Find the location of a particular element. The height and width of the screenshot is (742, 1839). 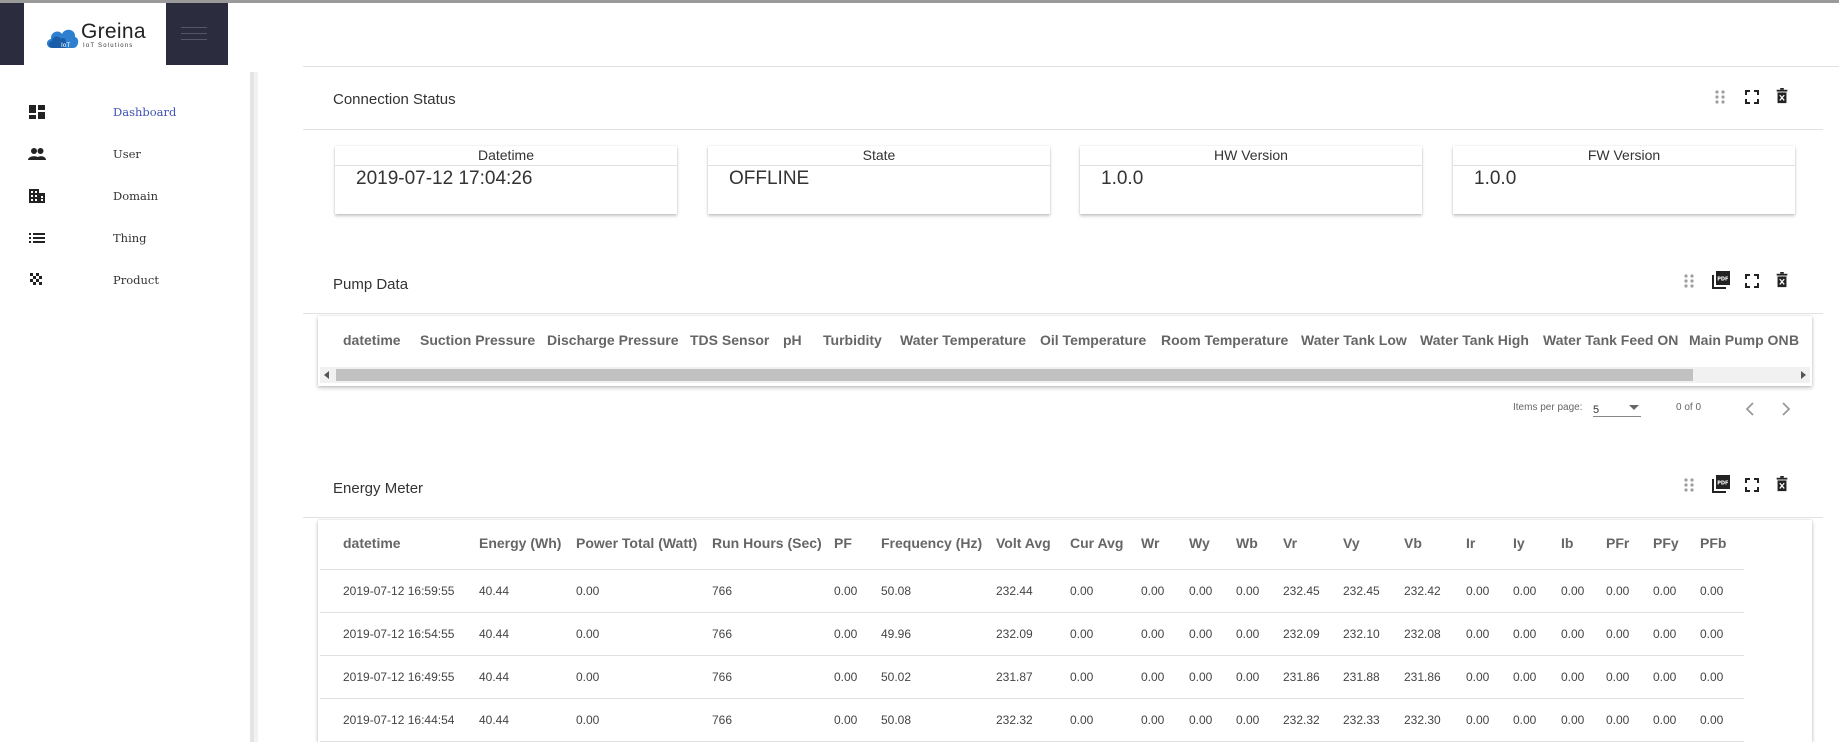

row-divider is located at coordinates (1032, 569).